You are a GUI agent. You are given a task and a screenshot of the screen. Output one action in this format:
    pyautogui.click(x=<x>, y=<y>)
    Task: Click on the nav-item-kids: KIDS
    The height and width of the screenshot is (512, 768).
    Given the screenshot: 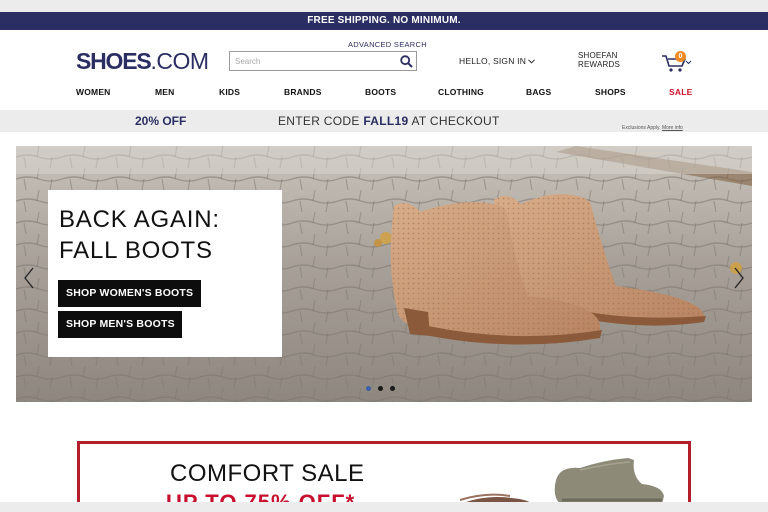 What is the action you would take?
    pyautogui.click(x=229, y=92)
    